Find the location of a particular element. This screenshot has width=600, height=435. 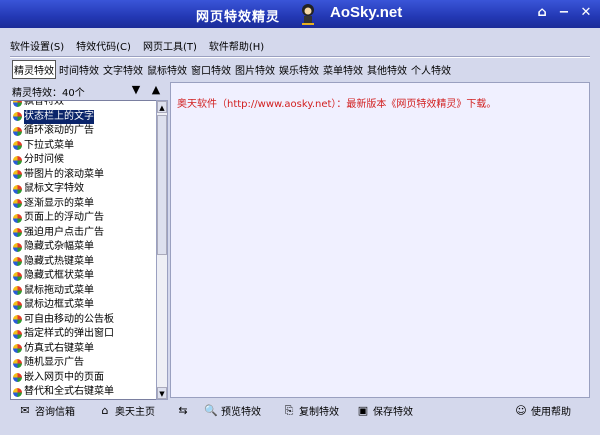

list-item-label: 鼠标文字特效 is located at coordinates (54, 188).